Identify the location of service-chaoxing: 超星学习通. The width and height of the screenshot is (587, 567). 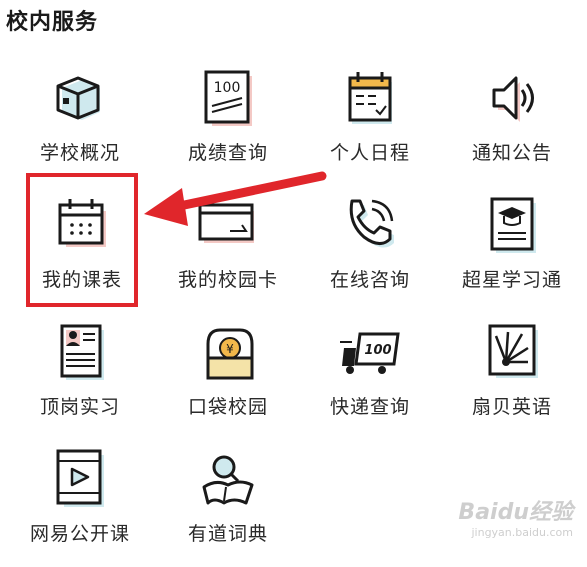
(512, 254).